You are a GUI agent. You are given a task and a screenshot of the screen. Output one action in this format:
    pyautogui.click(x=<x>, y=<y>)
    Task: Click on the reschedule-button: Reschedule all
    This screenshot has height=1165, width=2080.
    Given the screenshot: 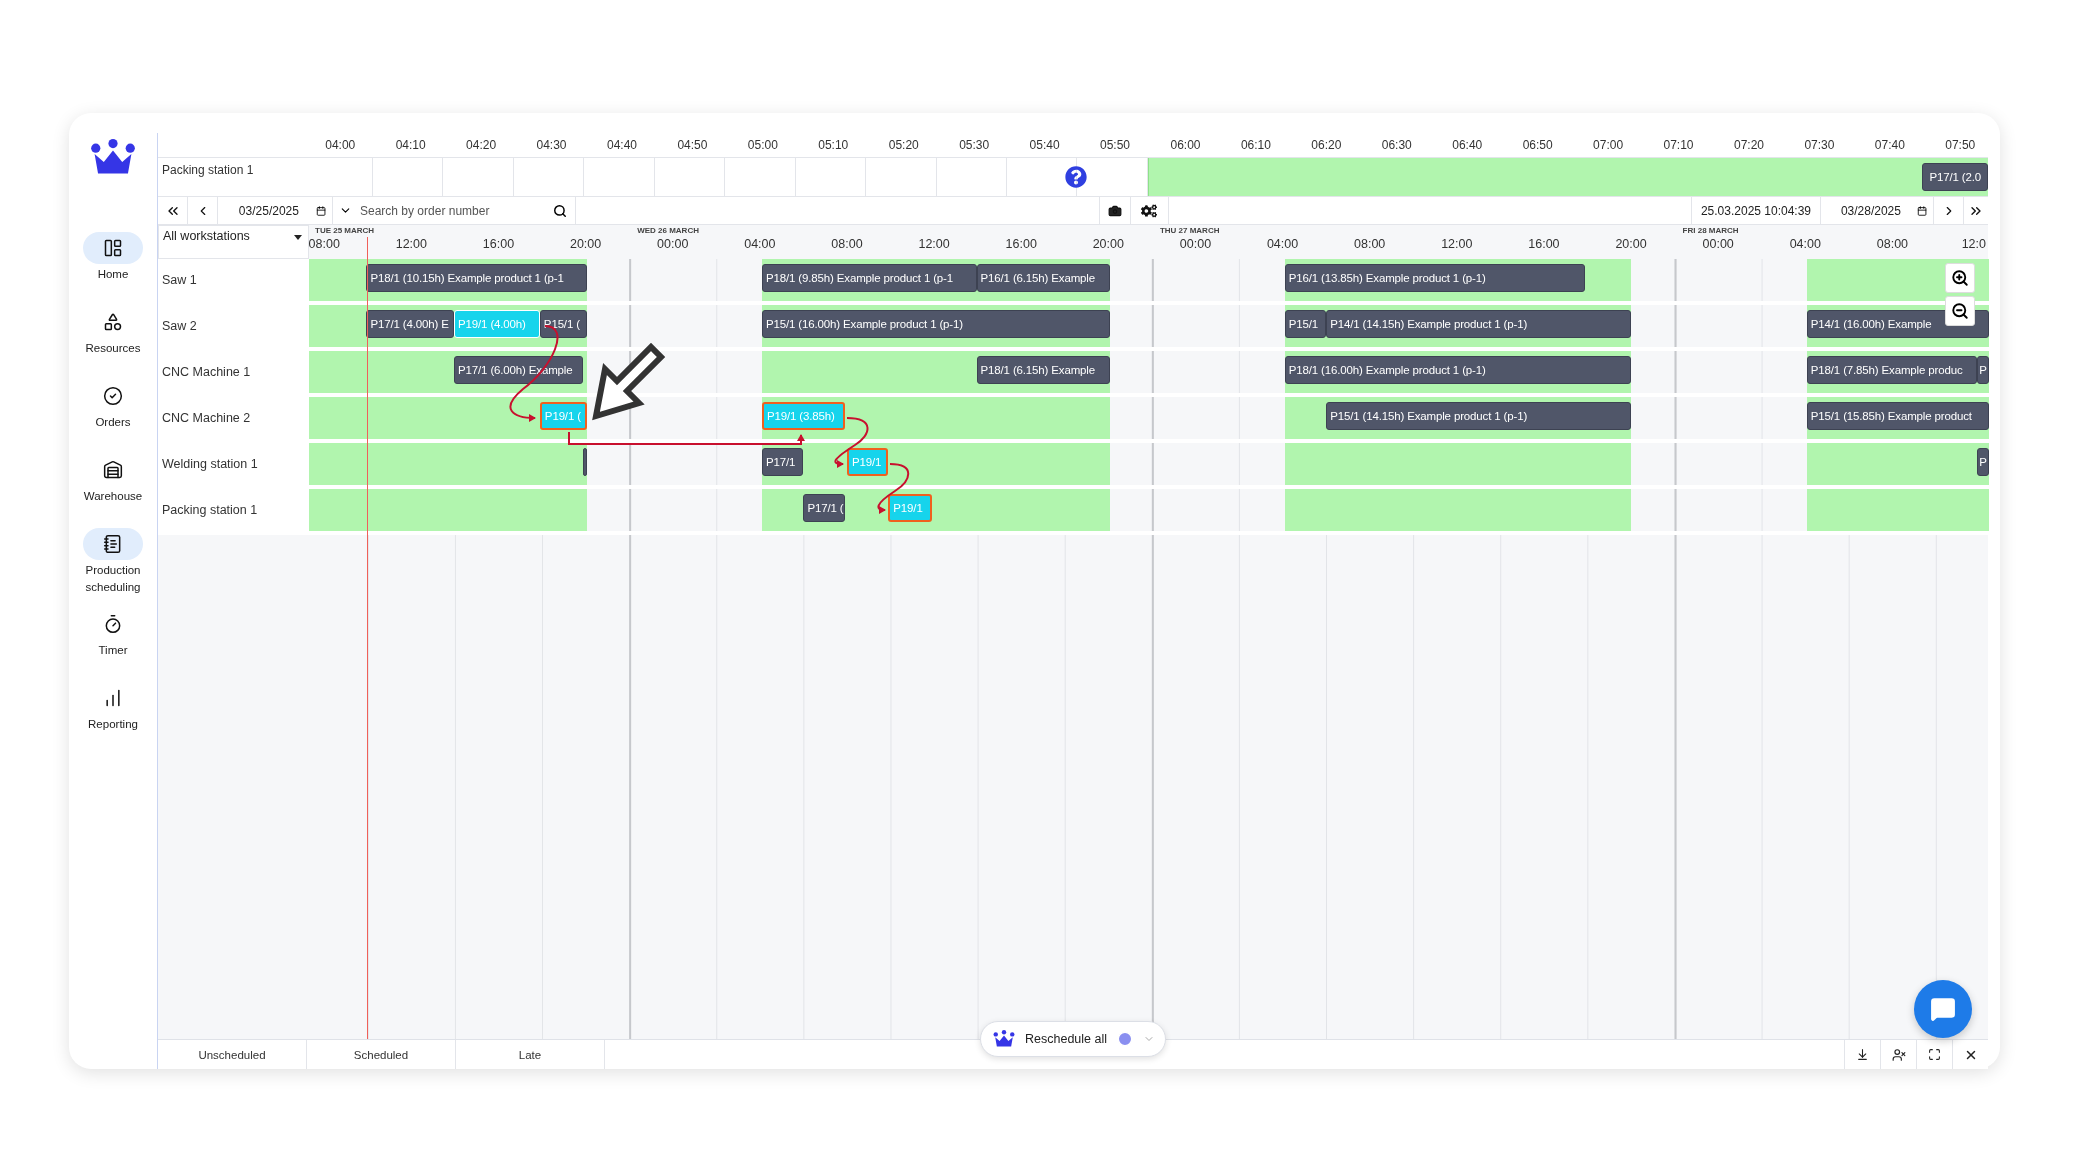 What is the action you would take?
    pyautogui.click(x=1073, y=1039)
    